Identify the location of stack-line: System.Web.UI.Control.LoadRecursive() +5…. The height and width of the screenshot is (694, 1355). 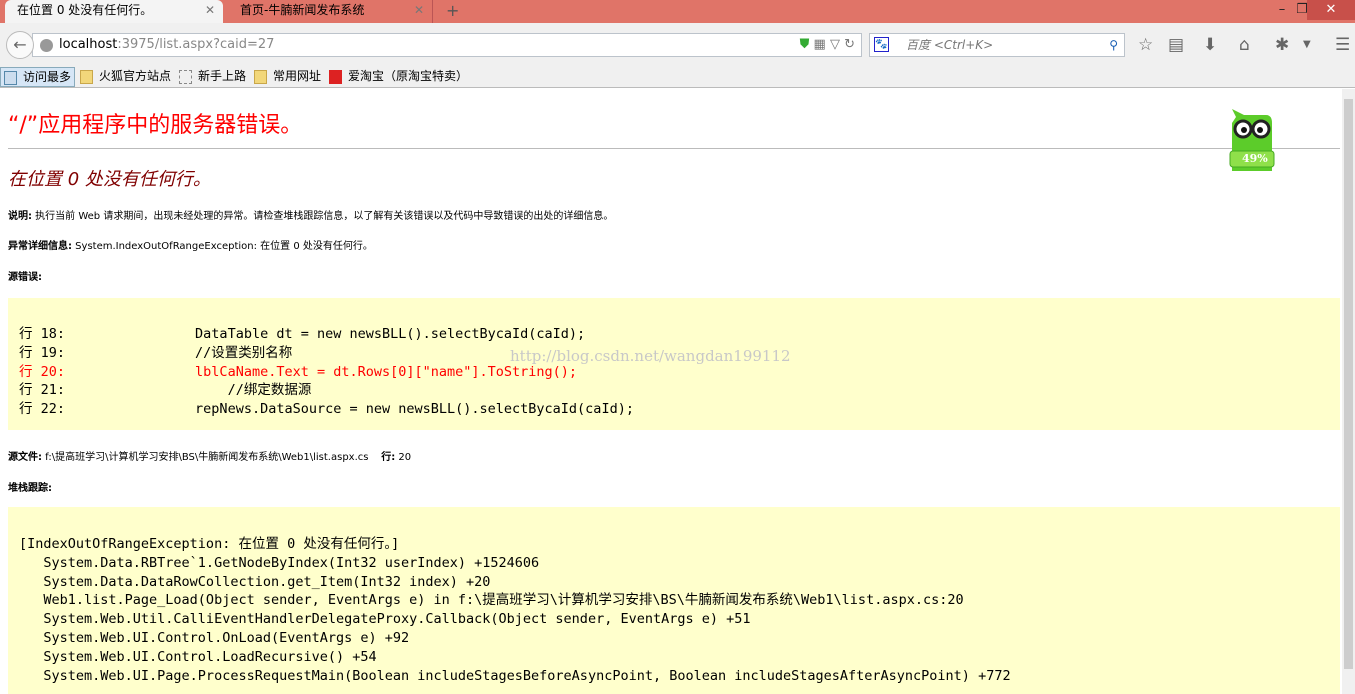
(198, 656).